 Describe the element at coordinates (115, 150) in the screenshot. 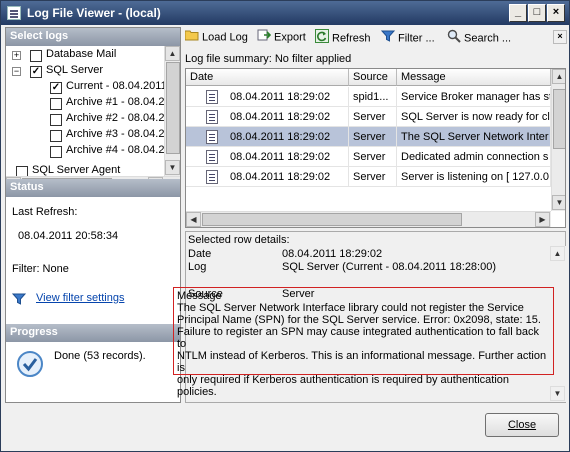

I see `tree-item-label: Archive #4 - 08.04.20` at that location.